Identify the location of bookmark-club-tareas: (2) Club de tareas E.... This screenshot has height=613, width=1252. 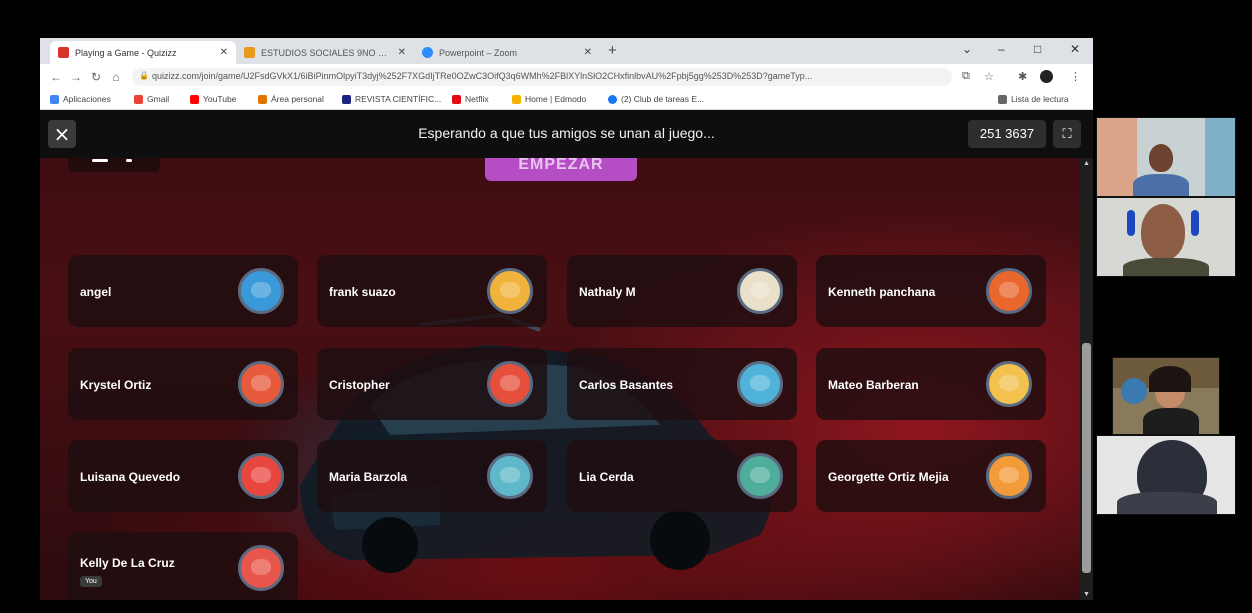
(656, 99).